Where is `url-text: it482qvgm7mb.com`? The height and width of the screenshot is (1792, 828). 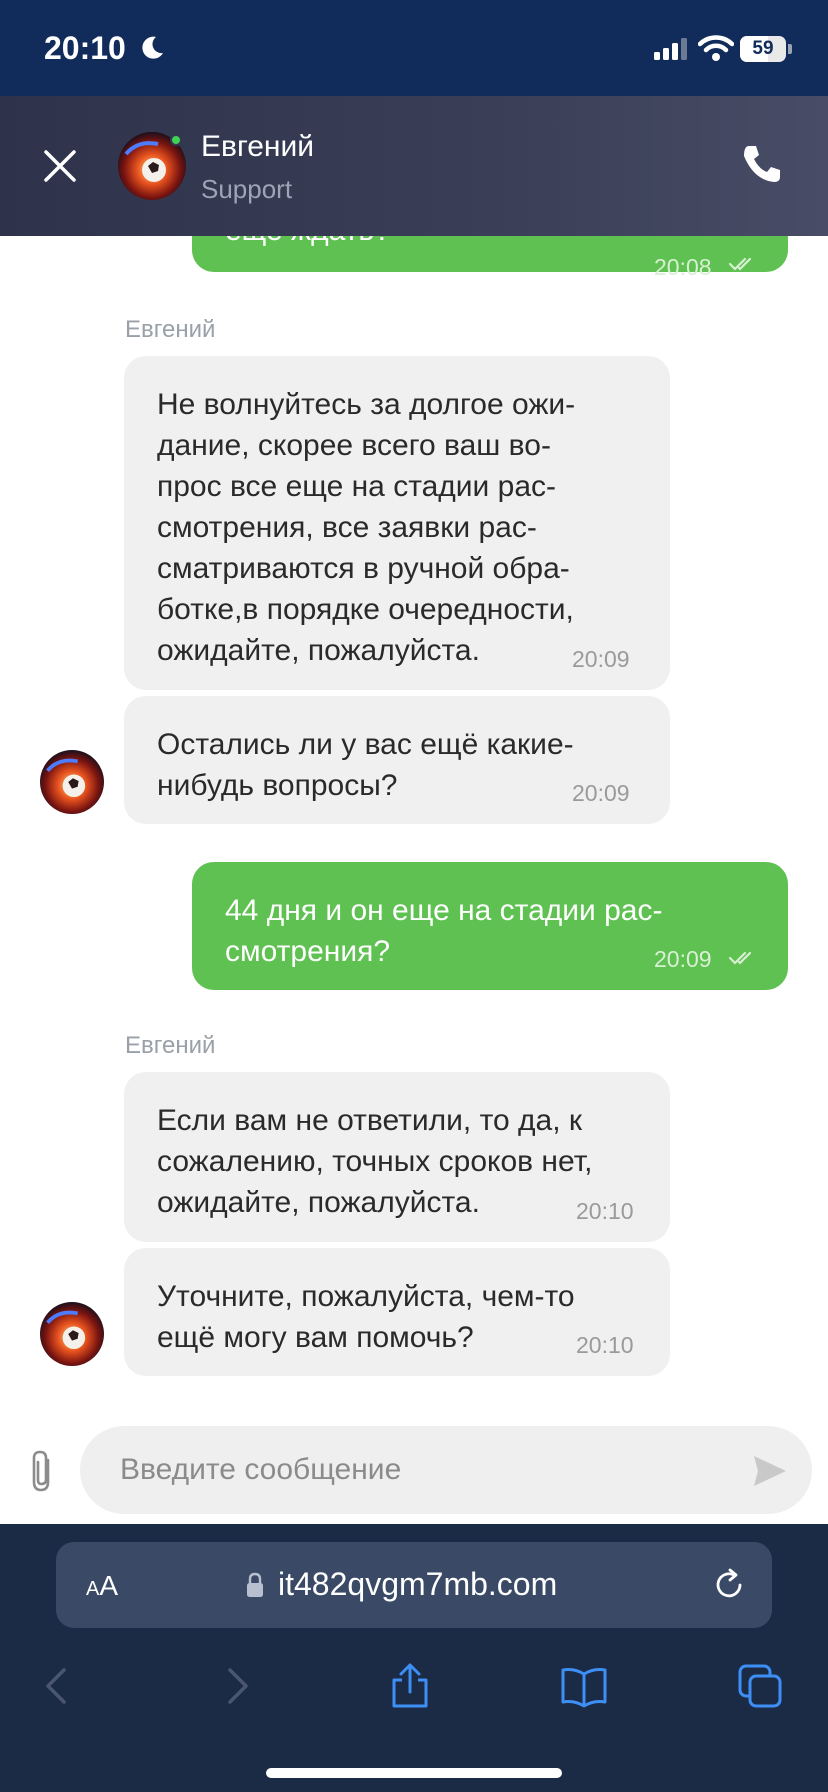
url-text: it482qvgm7mb.com is located at coordinates (418, 1584).